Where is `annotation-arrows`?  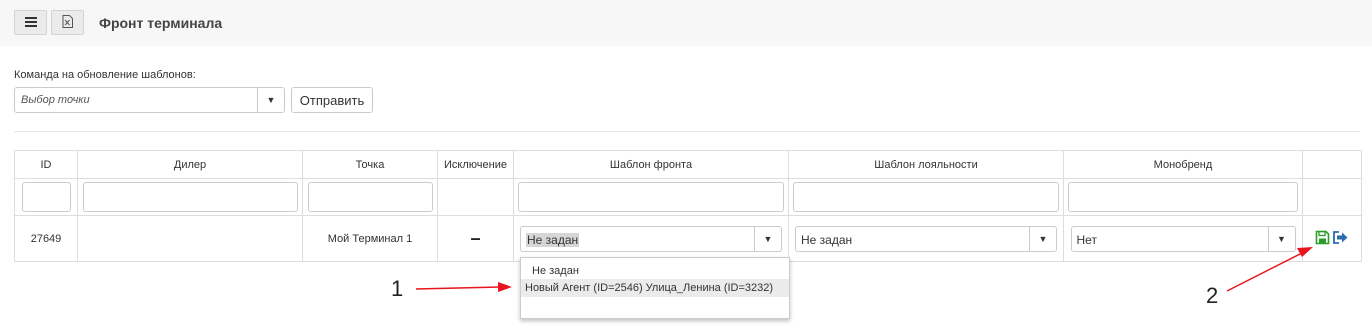
annotation-arrows is located at coordinates (864, 269).